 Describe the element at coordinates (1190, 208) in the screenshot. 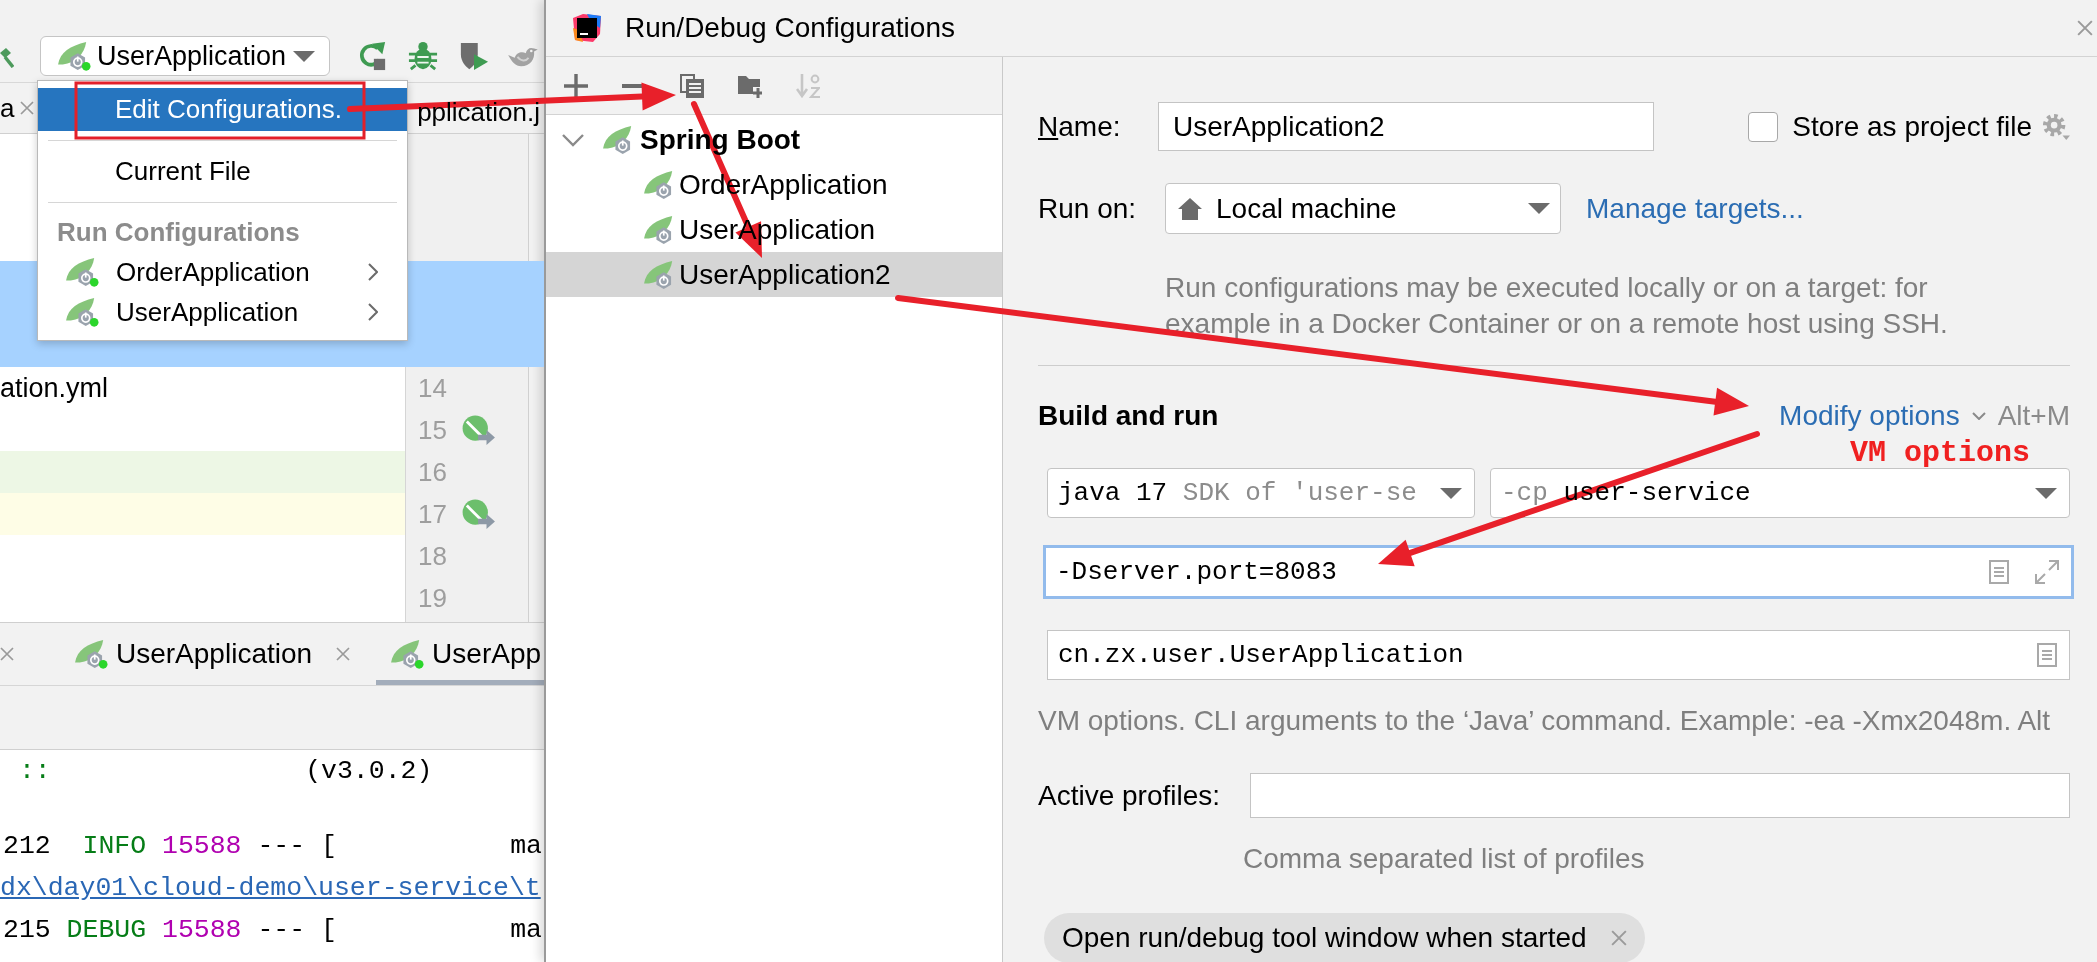

I see `home-icon` at that location.